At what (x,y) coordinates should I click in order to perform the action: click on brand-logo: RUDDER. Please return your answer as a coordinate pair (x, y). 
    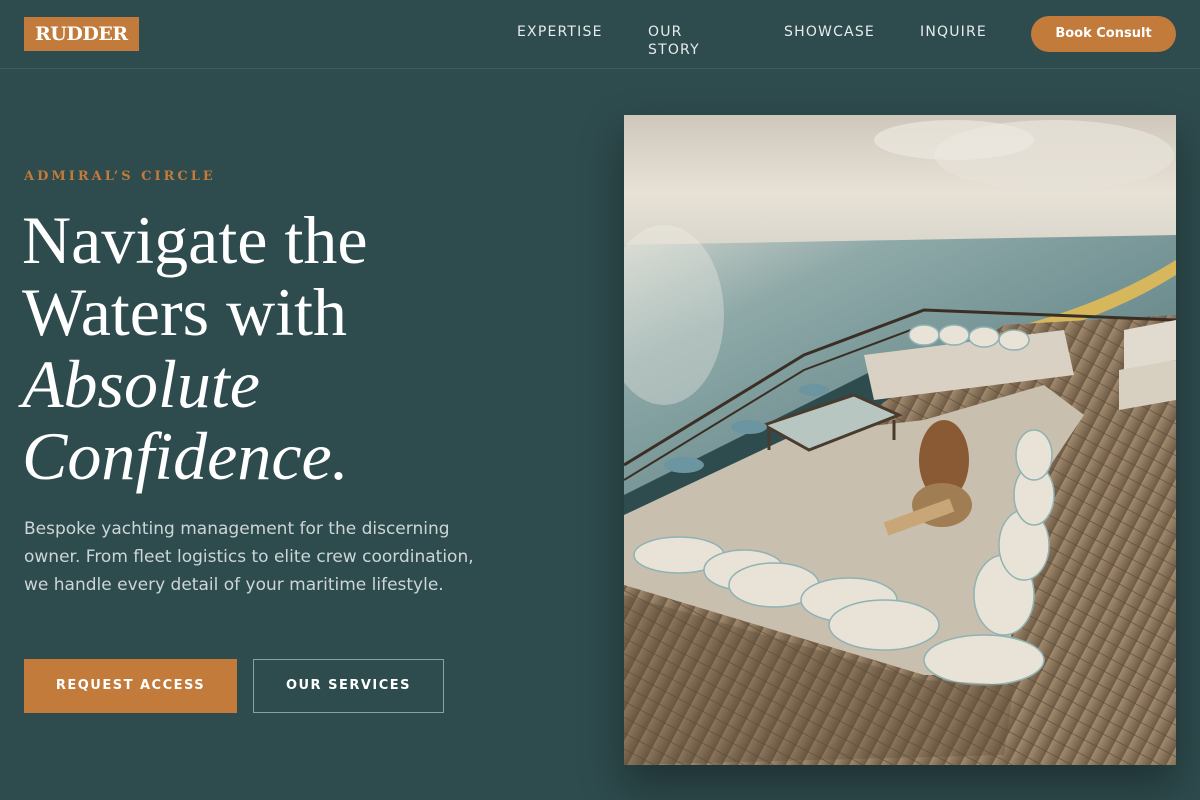
    Looking at the image, I should click on (81, 34).